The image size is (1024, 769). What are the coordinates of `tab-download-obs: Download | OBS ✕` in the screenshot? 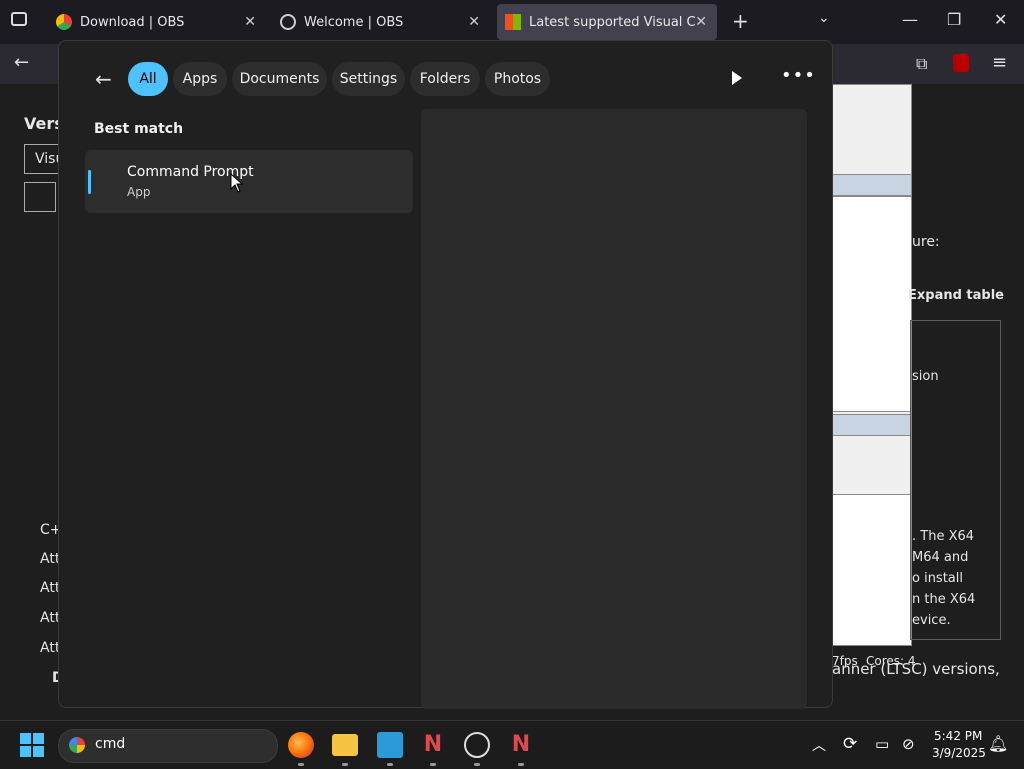 It's located at (157, 22).